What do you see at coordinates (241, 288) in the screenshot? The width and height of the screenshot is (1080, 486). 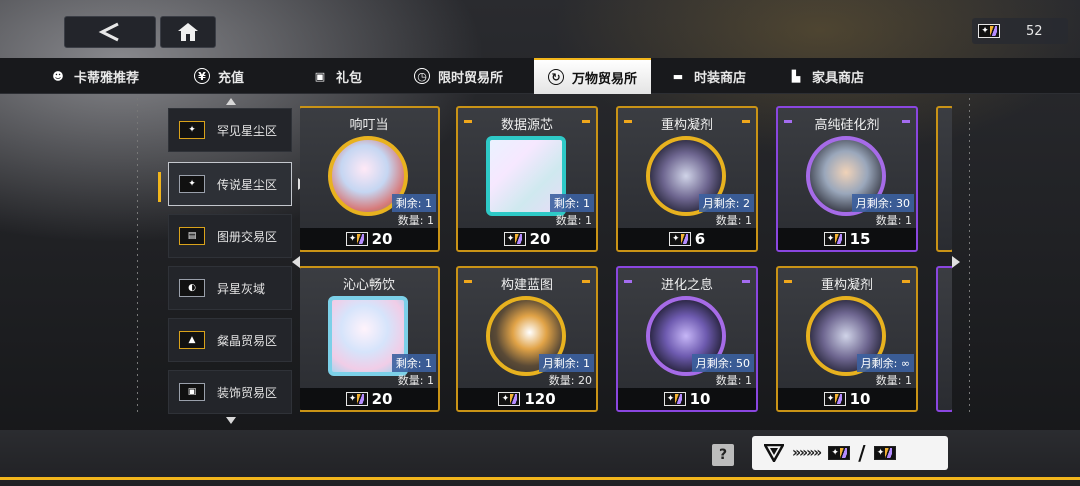 I see `category-label: 异星灰域` at bounding box center [241, 288].